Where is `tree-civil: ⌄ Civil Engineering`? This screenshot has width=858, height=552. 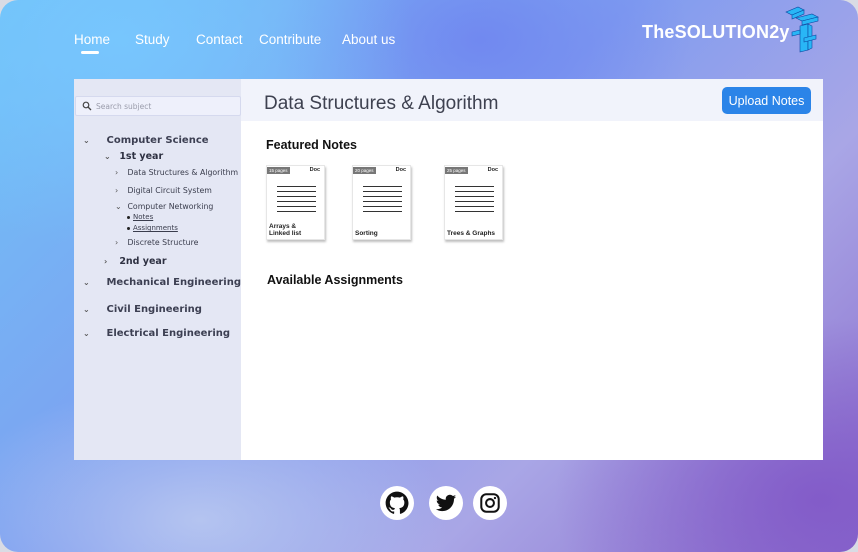 tree-civil: ⌄ Civil Engineering is located at coordinates (142, 309).